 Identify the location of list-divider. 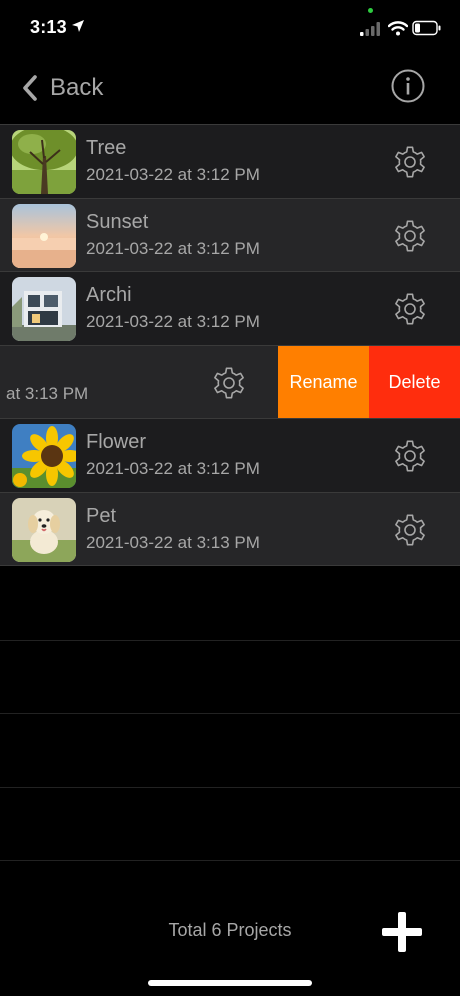
(230, 565).